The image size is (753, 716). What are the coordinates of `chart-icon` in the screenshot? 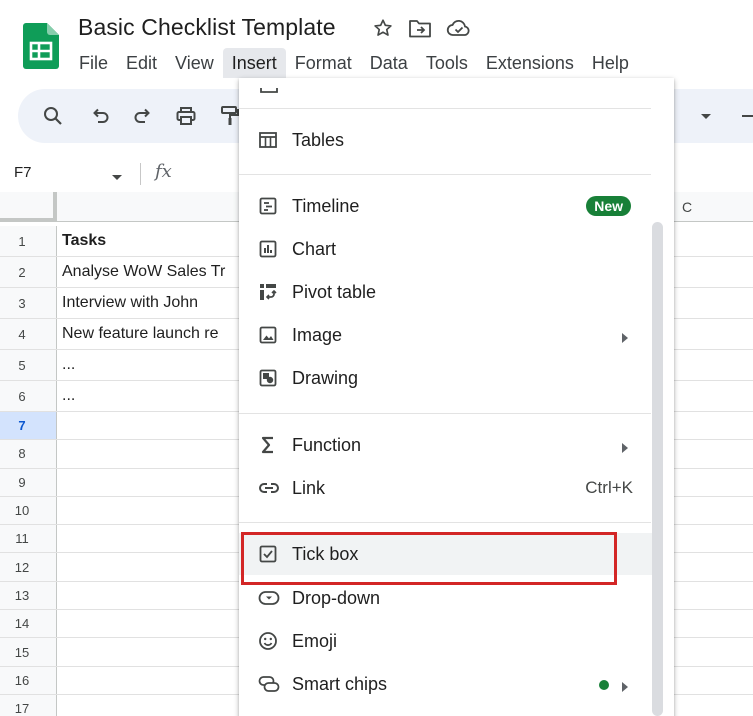 It's located at (268, 249).